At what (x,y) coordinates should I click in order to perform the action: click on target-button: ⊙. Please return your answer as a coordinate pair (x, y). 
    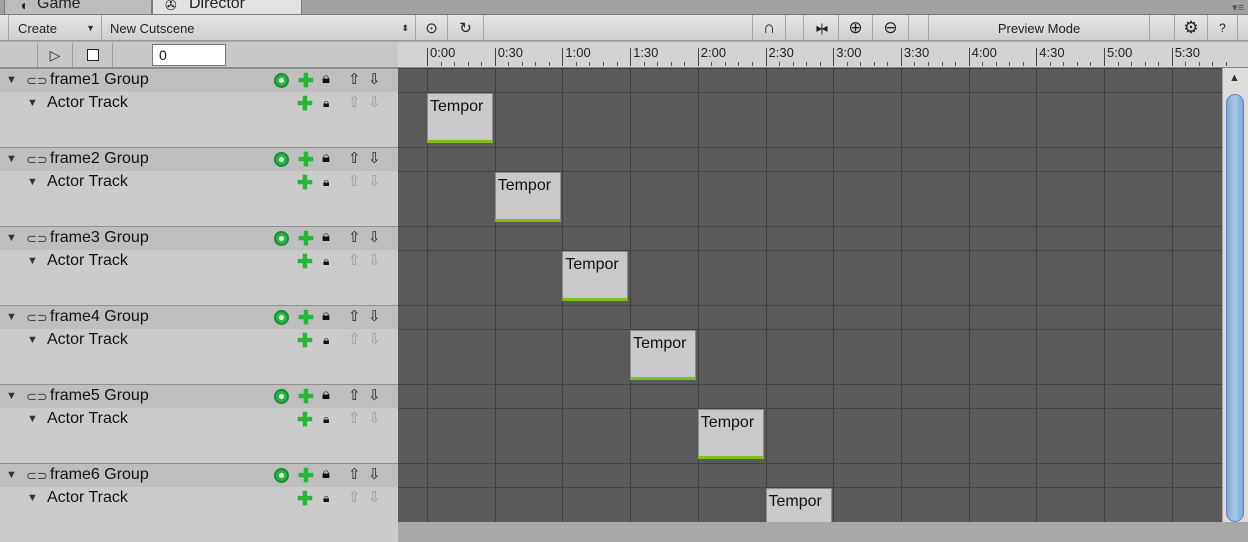
    Looking at the image, I should click on (432, 28).